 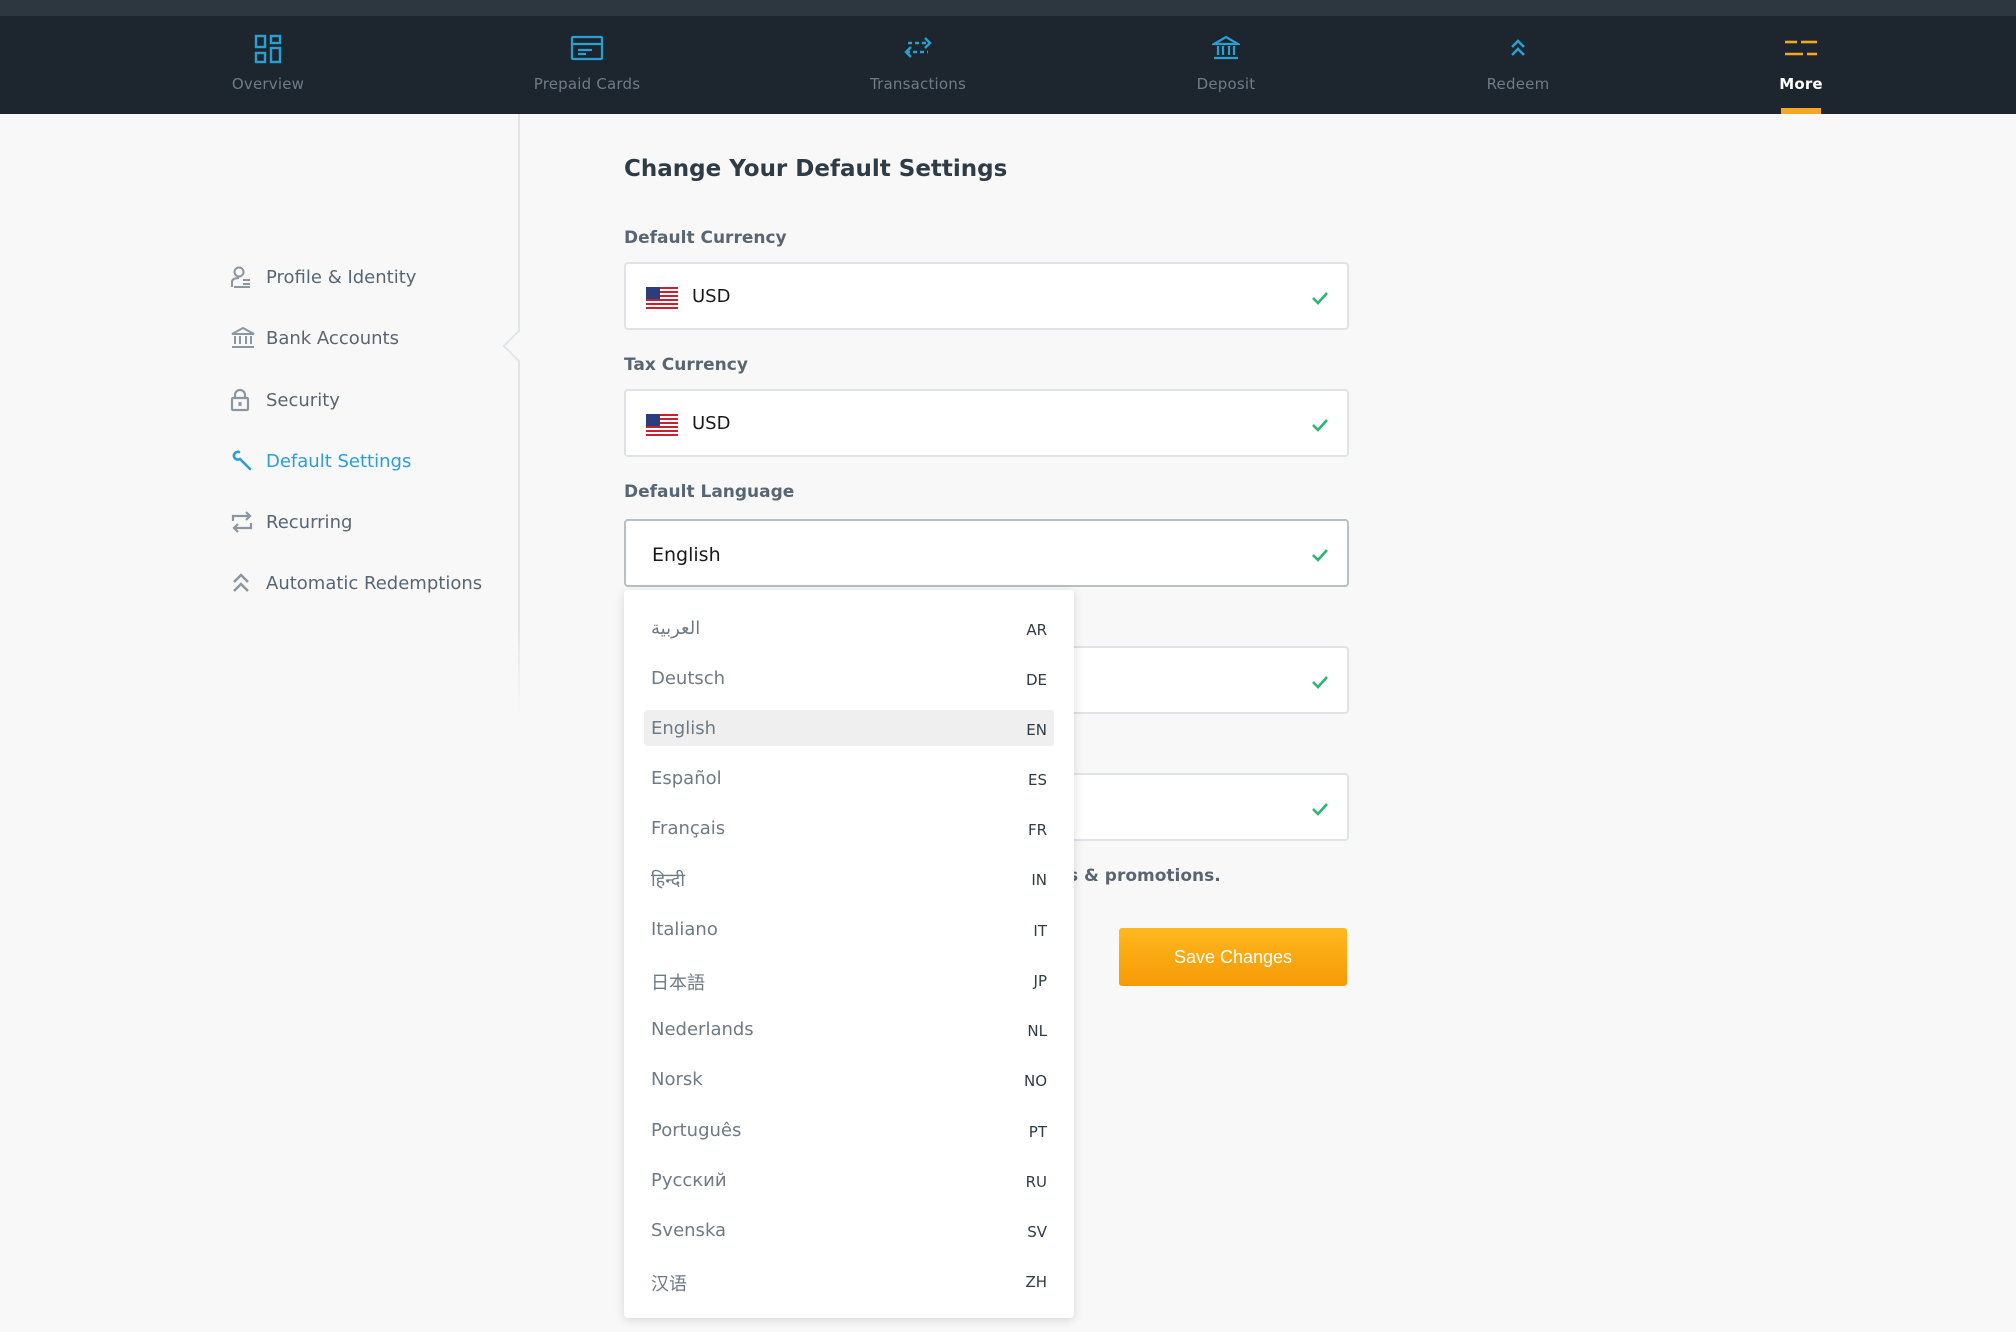 What do you see at coordinates (303, 400) in the screenshot?
I see `sidebar-item-label: Security` at bounding box center [303, 400].